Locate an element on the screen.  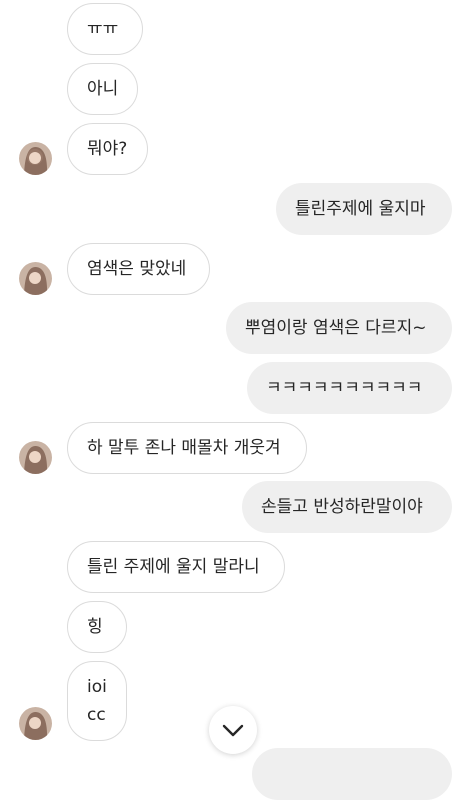
message-received: 틀린 주제에 울지 말라니 is located at coordinates (176, 567).